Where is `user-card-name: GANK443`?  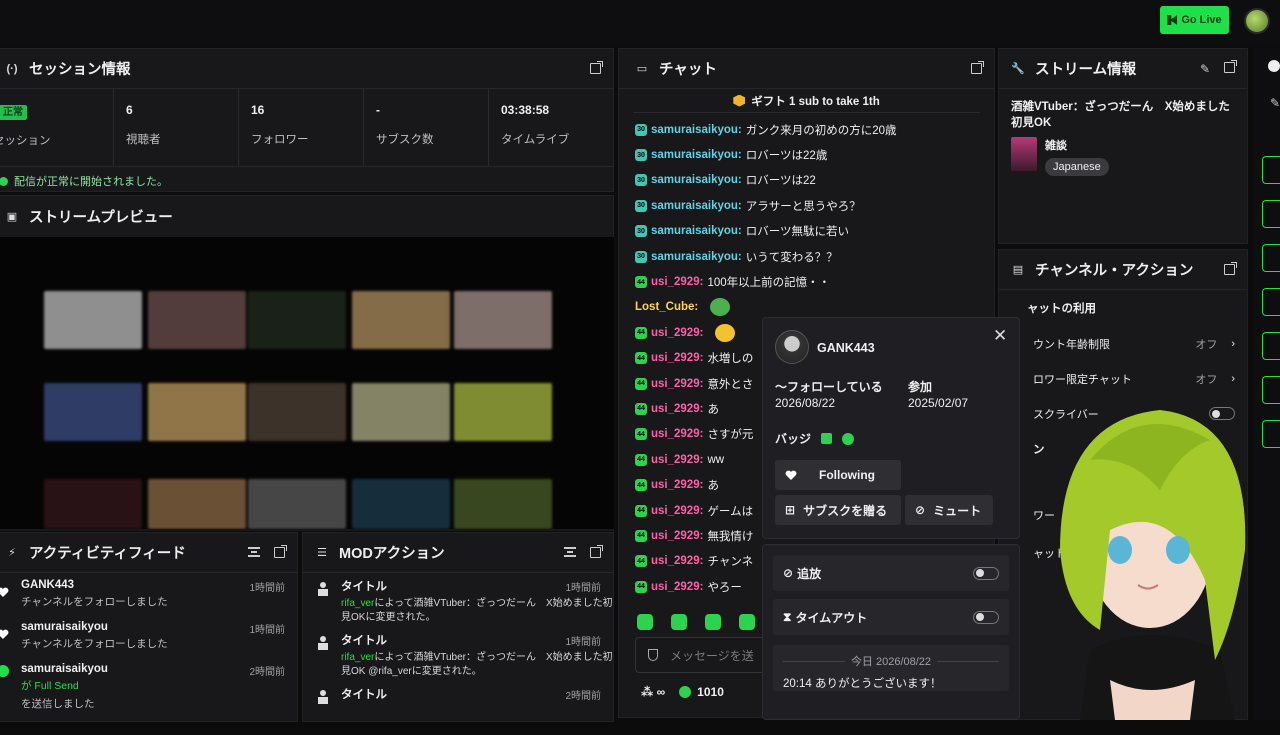 user-card-name: GANK443 is located at coordinates (846, 348).